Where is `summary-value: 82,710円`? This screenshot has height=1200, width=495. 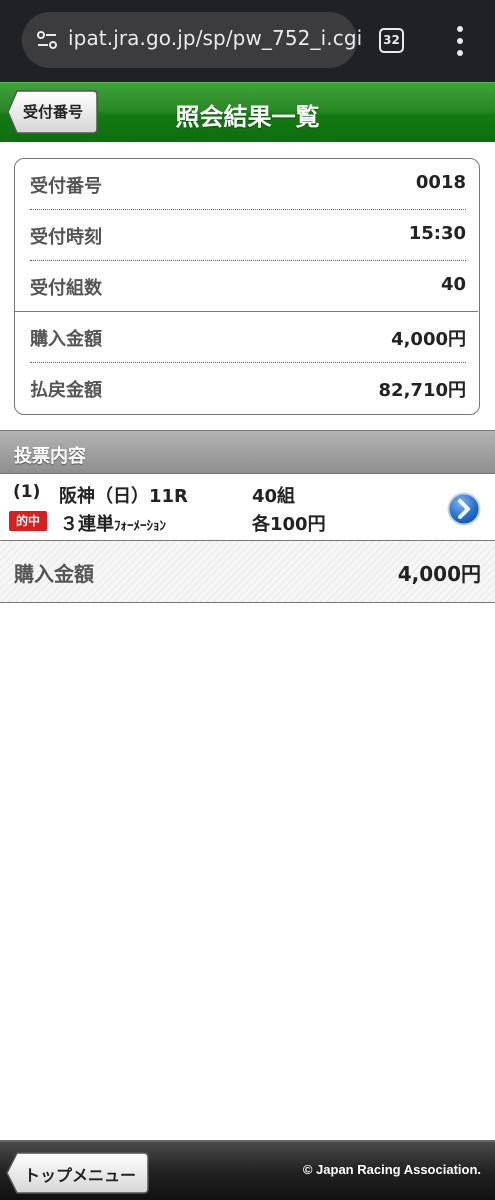 summary-value: 82,710円 is located at coordinates (422, 390).